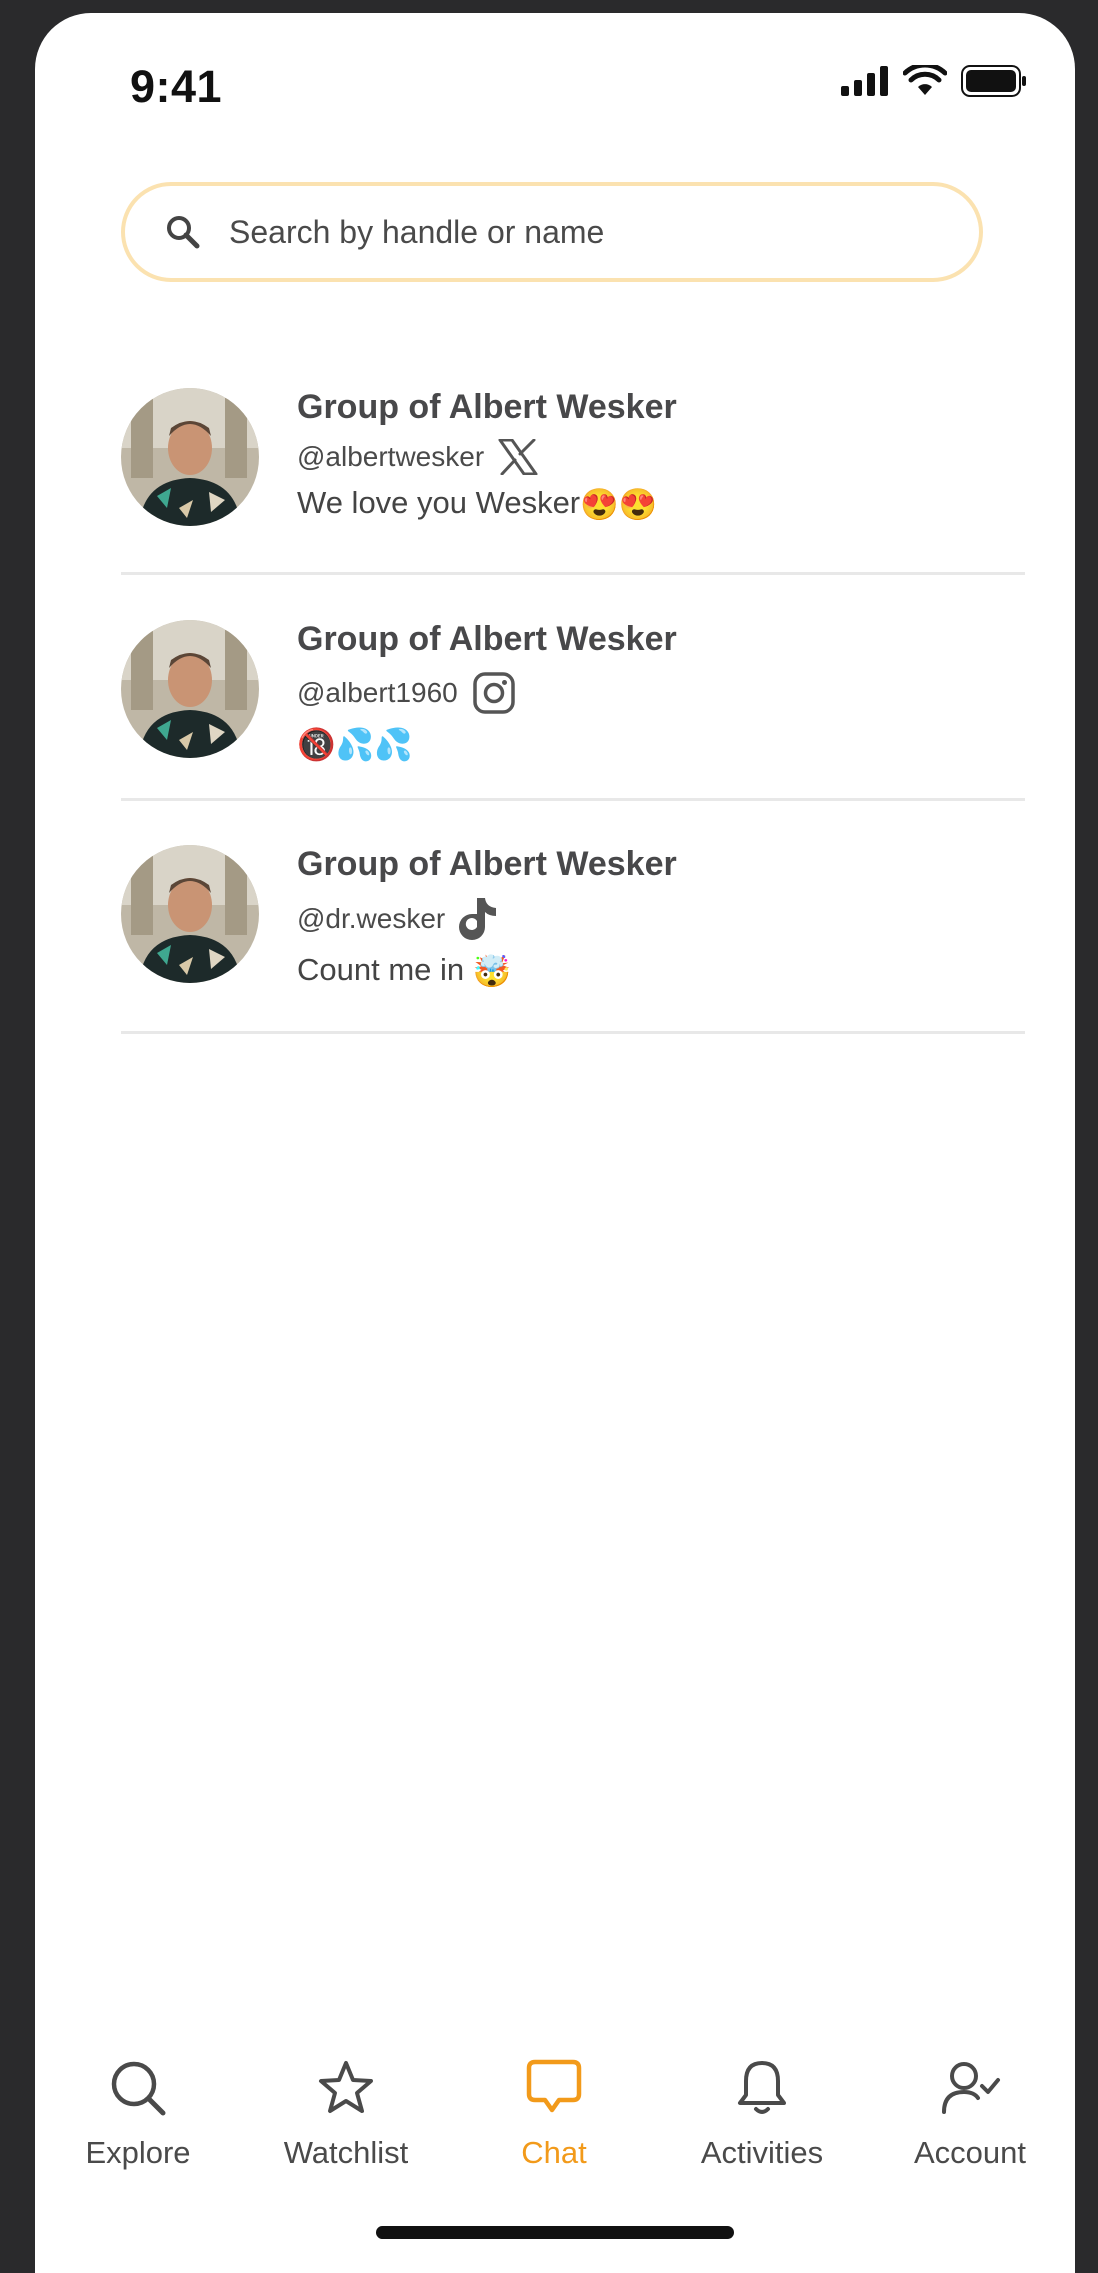 The width and height of the screenshot is (1098, 2273). What do you see at coordinates (492, 972) in the screenshot?
I see `exploding-head-emoji: 🤯` at bounding box center [492, 972].